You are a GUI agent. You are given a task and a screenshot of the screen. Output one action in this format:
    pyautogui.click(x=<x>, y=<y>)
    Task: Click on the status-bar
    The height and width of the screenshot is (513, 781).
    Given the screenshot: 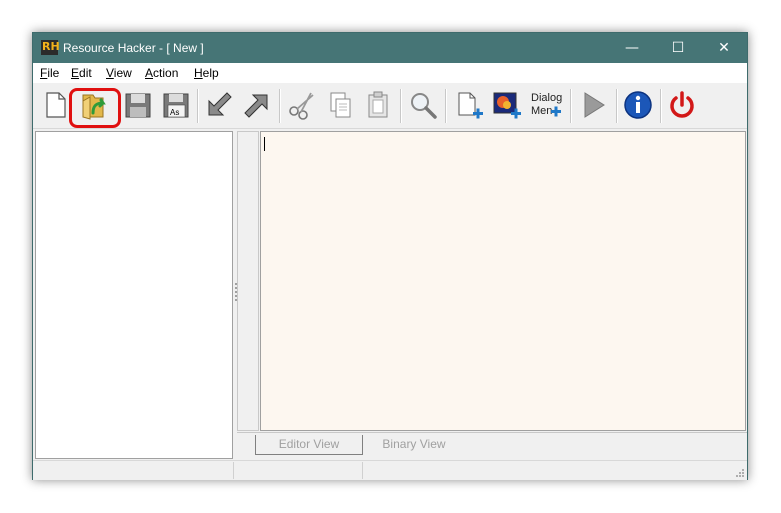 What is the action you would take?
    pyautogui.click(x=390, y=470)
    